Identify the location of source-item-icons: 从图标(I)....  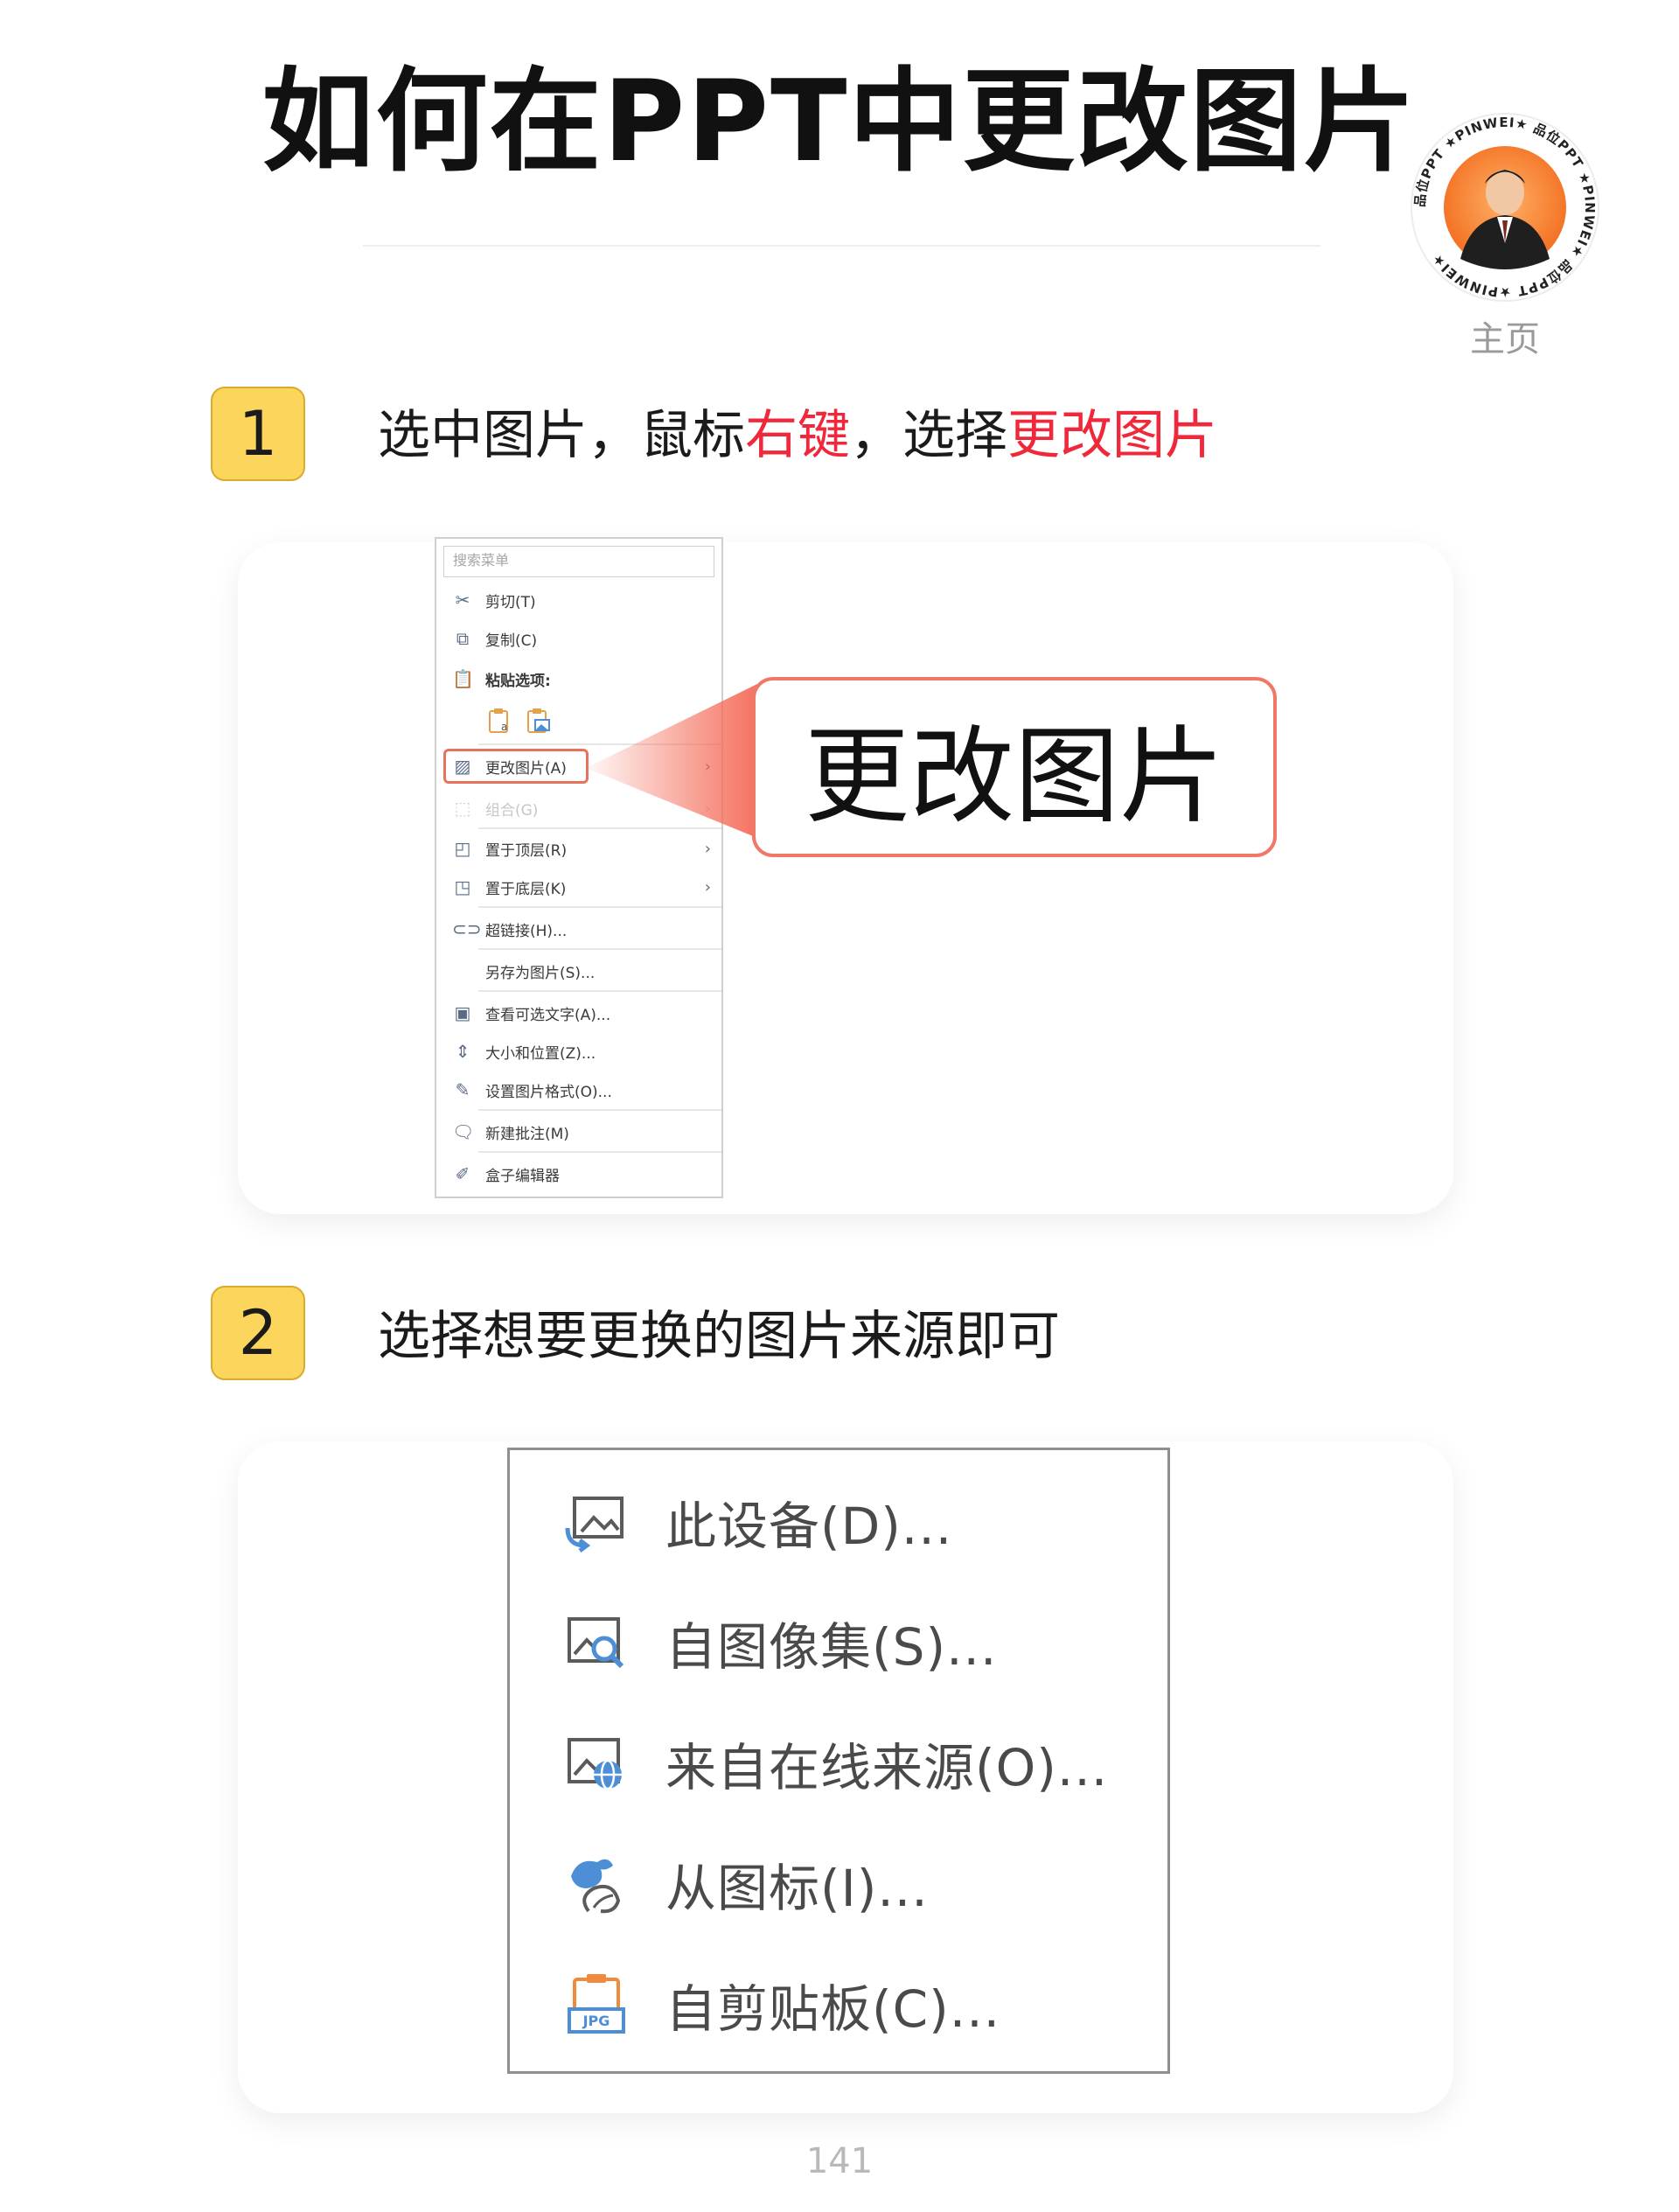
(745, 1884).